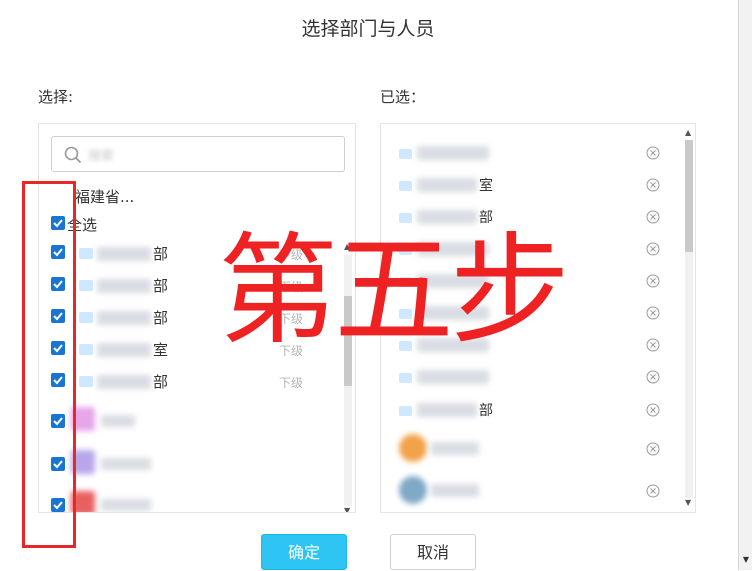 This screenshot has height=571, width=752. Describe the element at coordinates (197, 385) in the screenshot. I see `list-item: 部 下级` at that location.